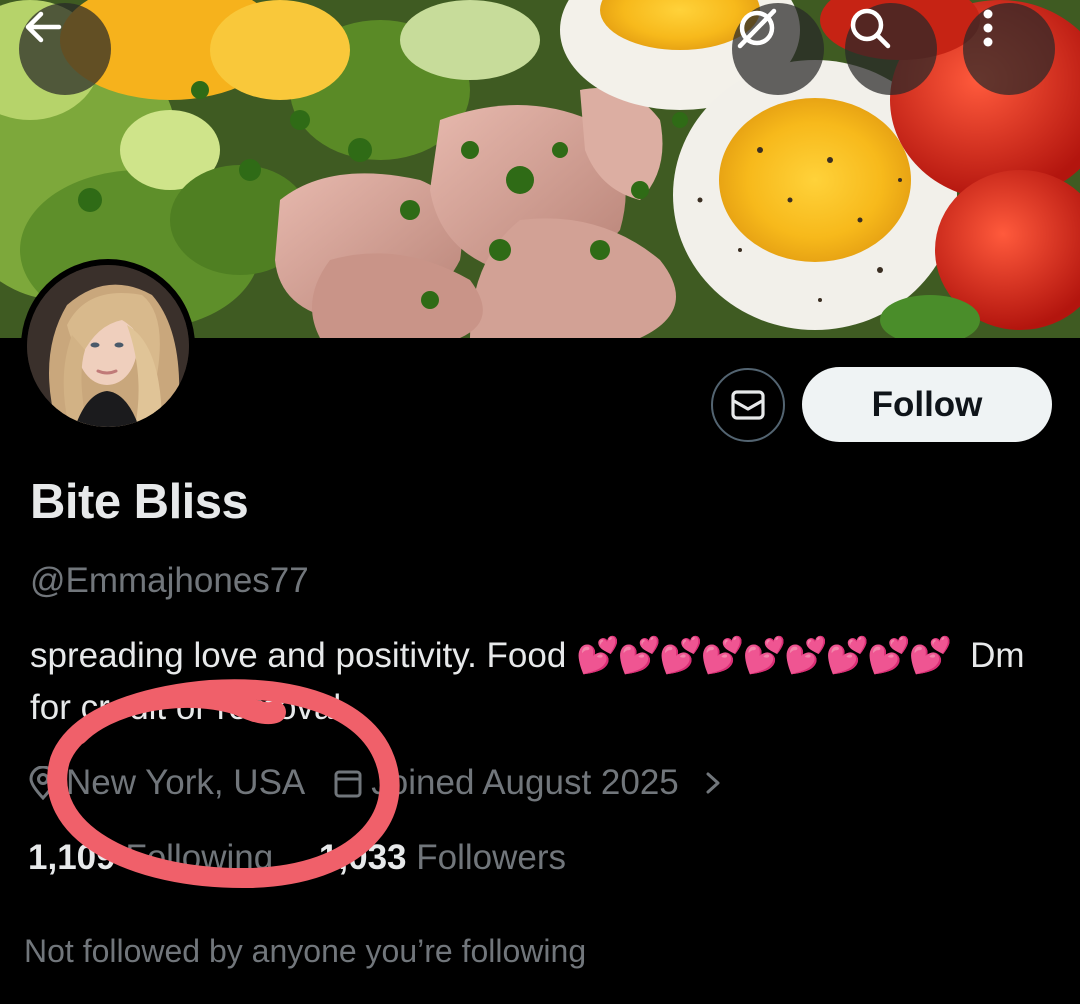  Describe the element at coordinates (525, 782) in the screenshot. I see `joined-text: Joined August 2025` at that location.